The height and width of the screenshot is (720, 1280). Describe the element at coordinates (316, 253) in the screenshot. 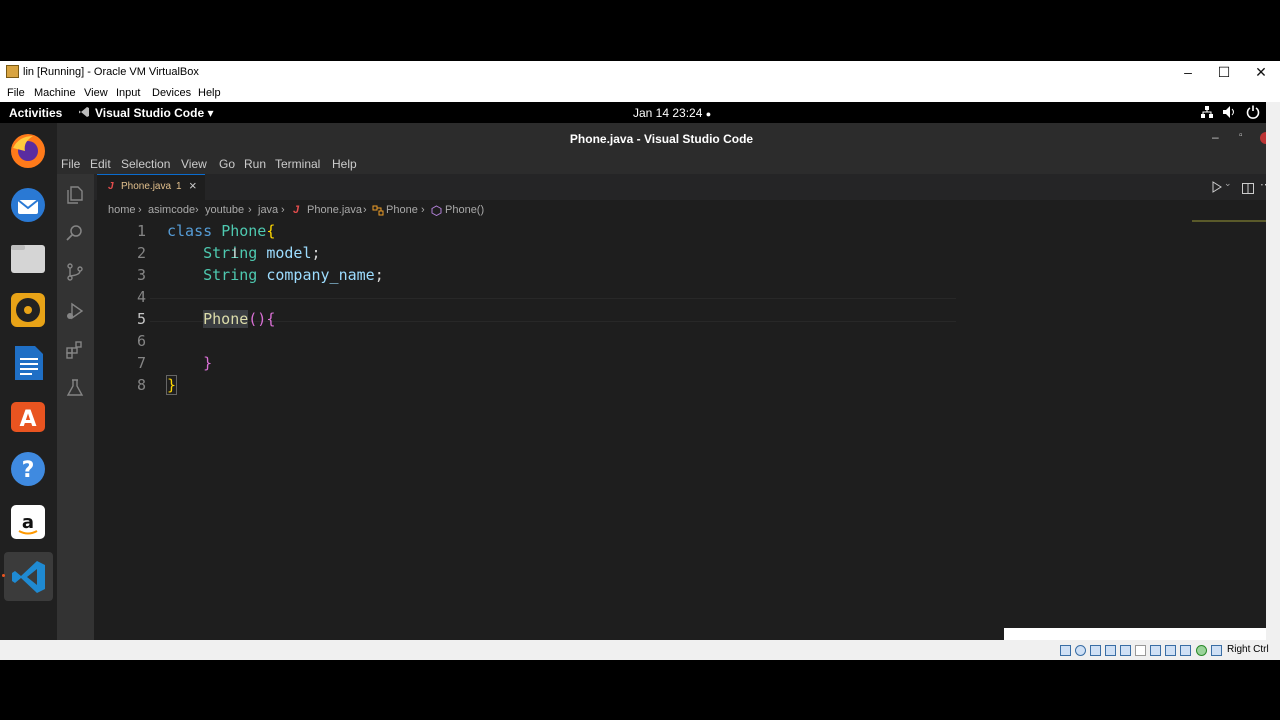

I see `semicolon: ;` at that location.